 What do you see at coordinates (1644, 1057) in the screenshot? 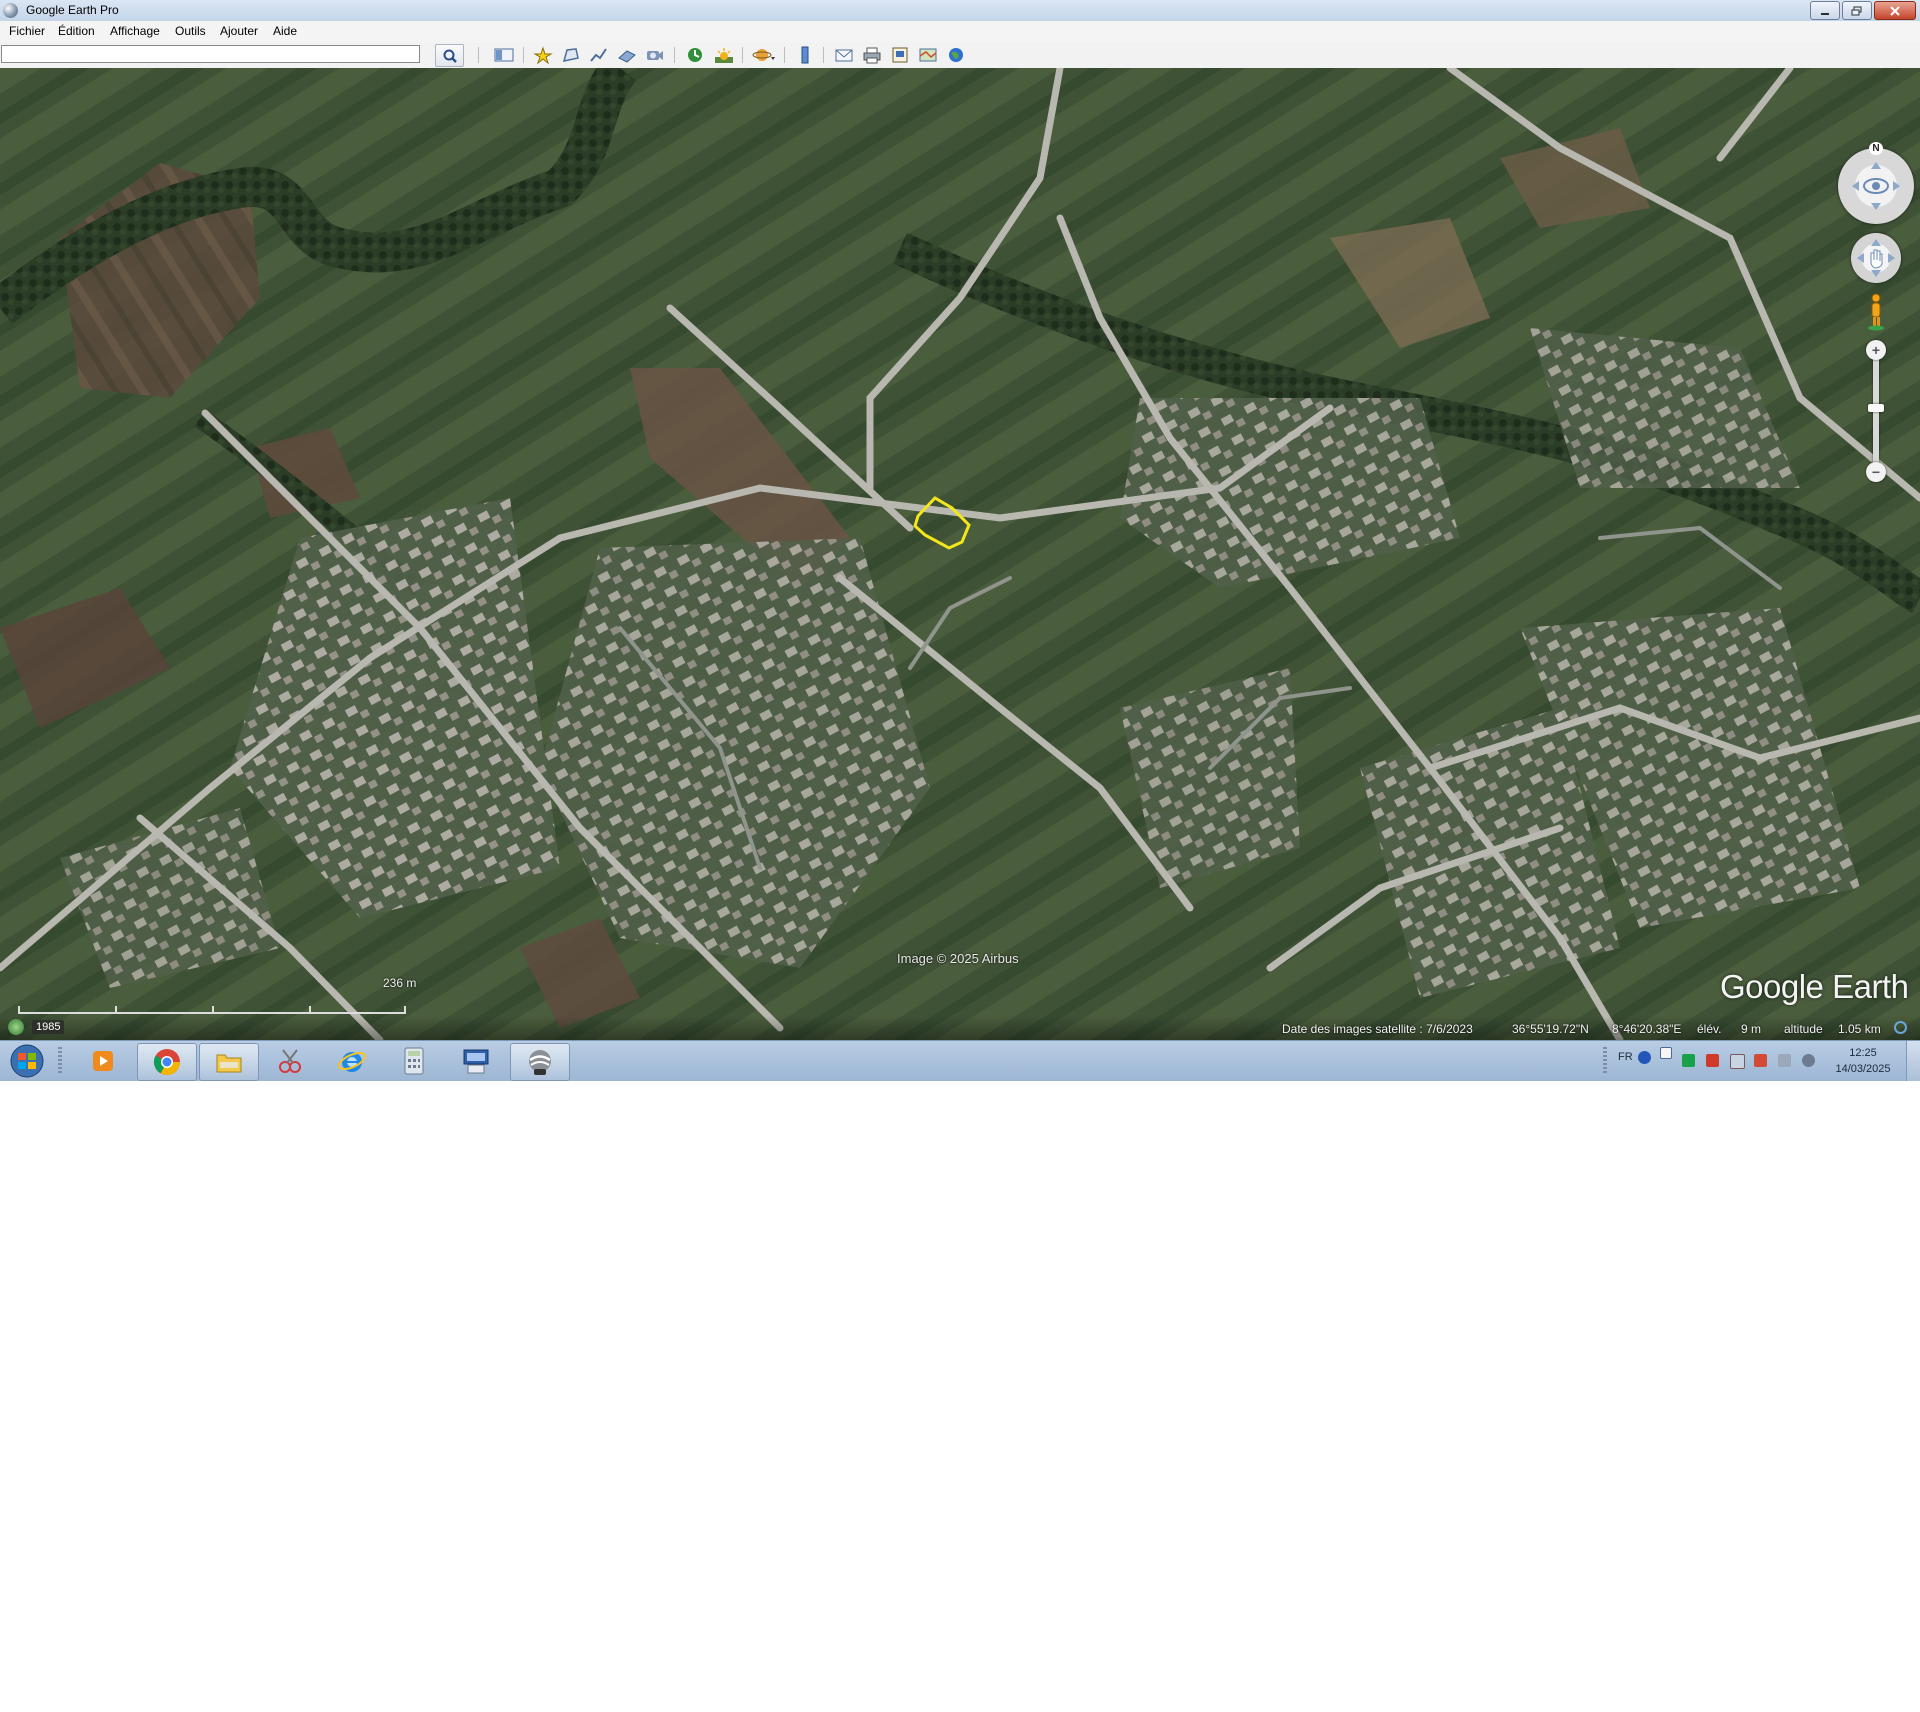
I see `help-icon` at bounding box center [1644, 1057].